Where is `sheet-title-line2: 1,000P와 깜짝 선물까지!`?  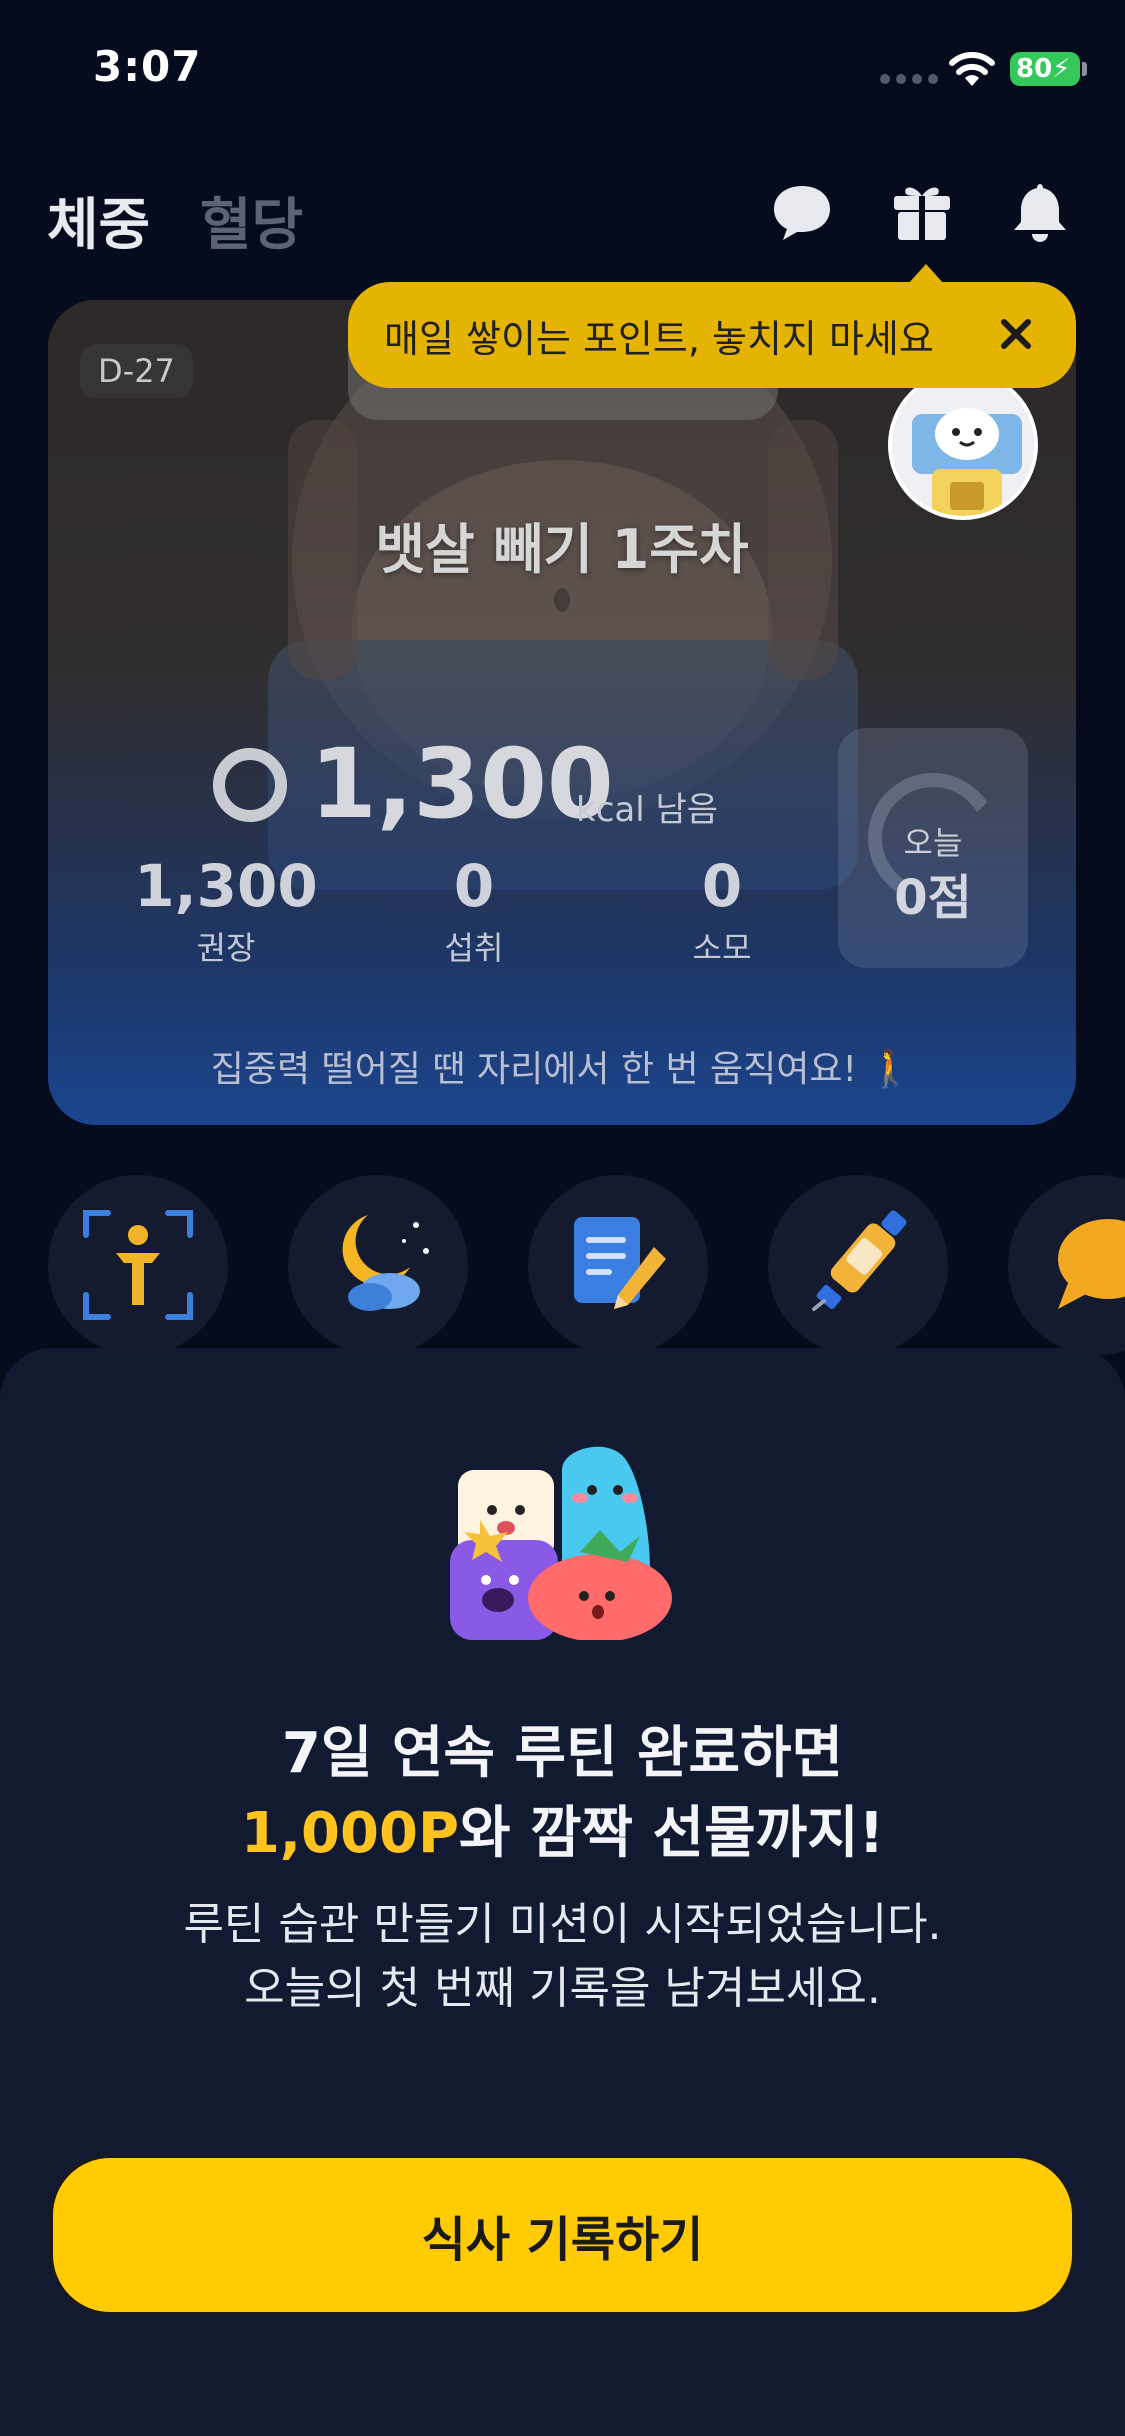 sheet-title-line2: 1,000P와 깜짝 선물까지! is located at coordinates (562, 1828).